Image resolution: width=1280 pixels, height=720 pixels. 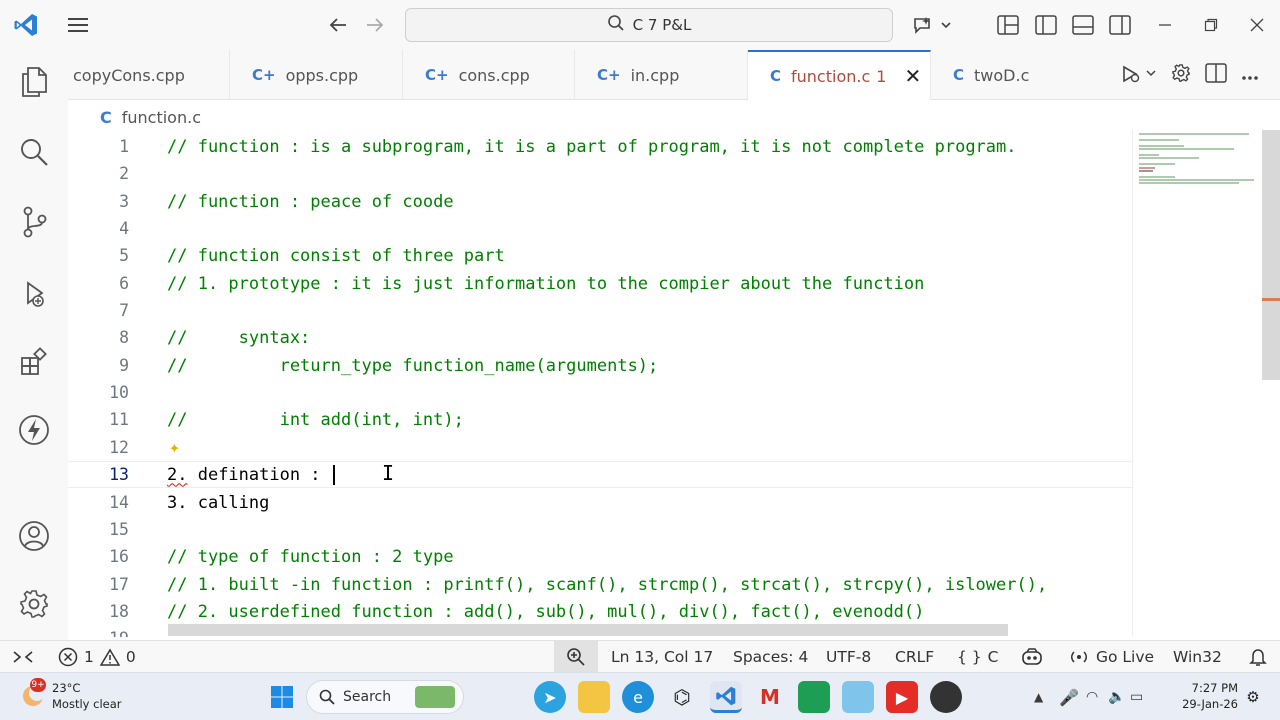 I want to click on breadcrumb: C function.c, so click(x=150, y=117).